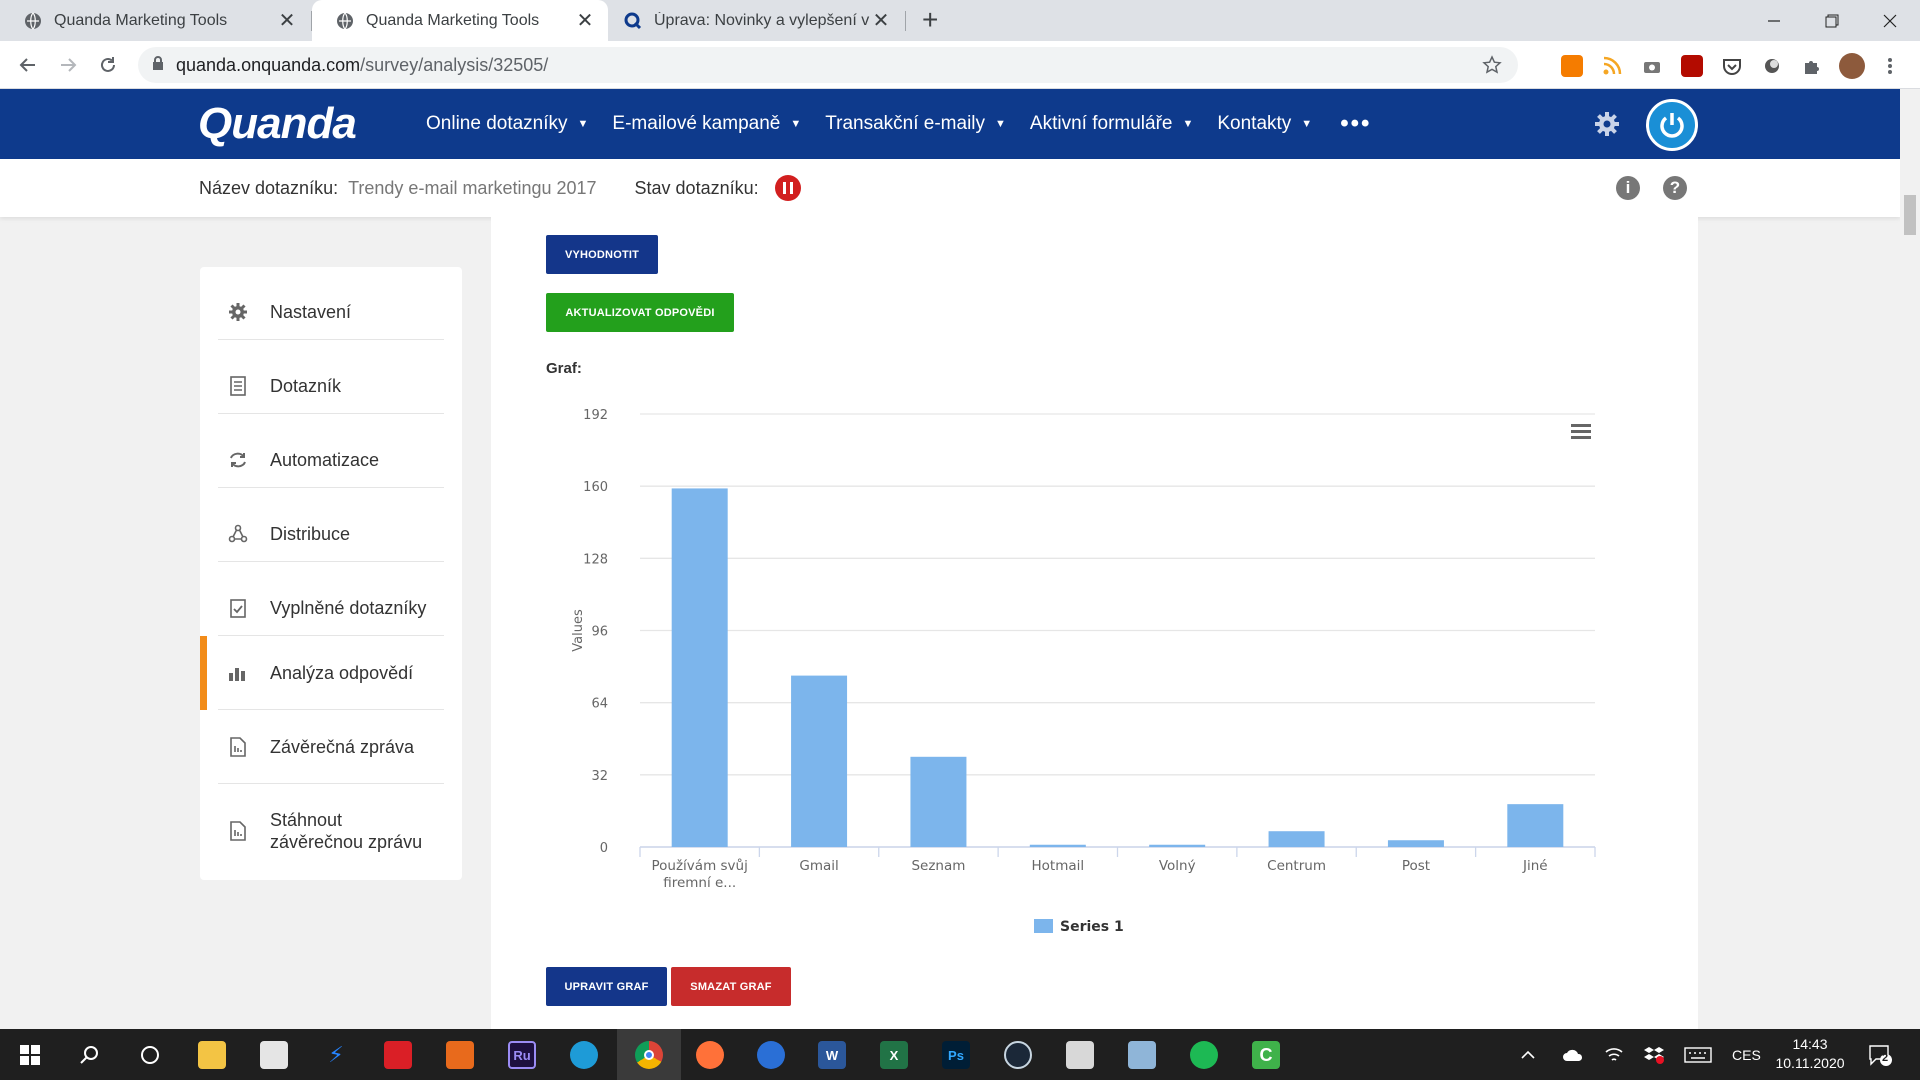  Describe the element at coordinates (1264, 124) in the screenshot. I see `menu-contacts: Kontakty ▼` at that location.